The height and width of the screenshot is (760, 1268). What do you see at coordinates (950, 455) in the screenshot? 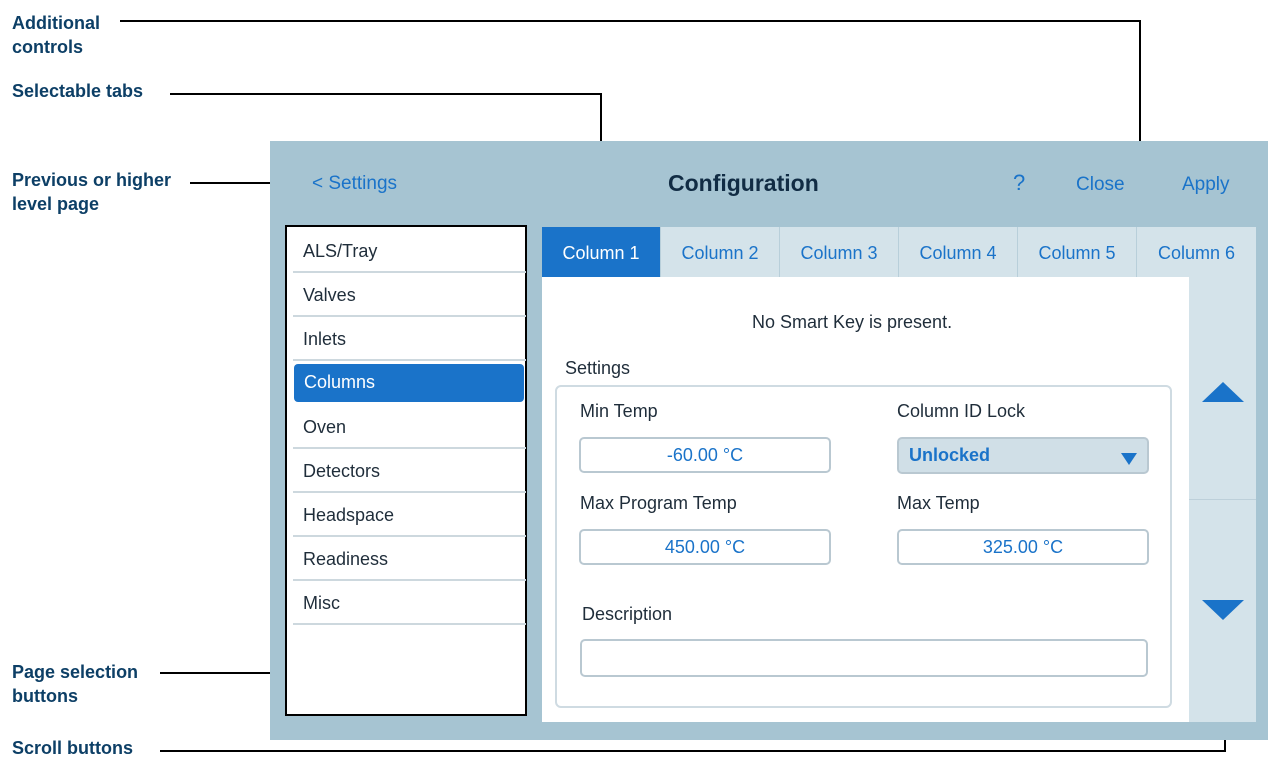
I see `column-id-lock-value: Unlocked` at bounding box center [950, 455].